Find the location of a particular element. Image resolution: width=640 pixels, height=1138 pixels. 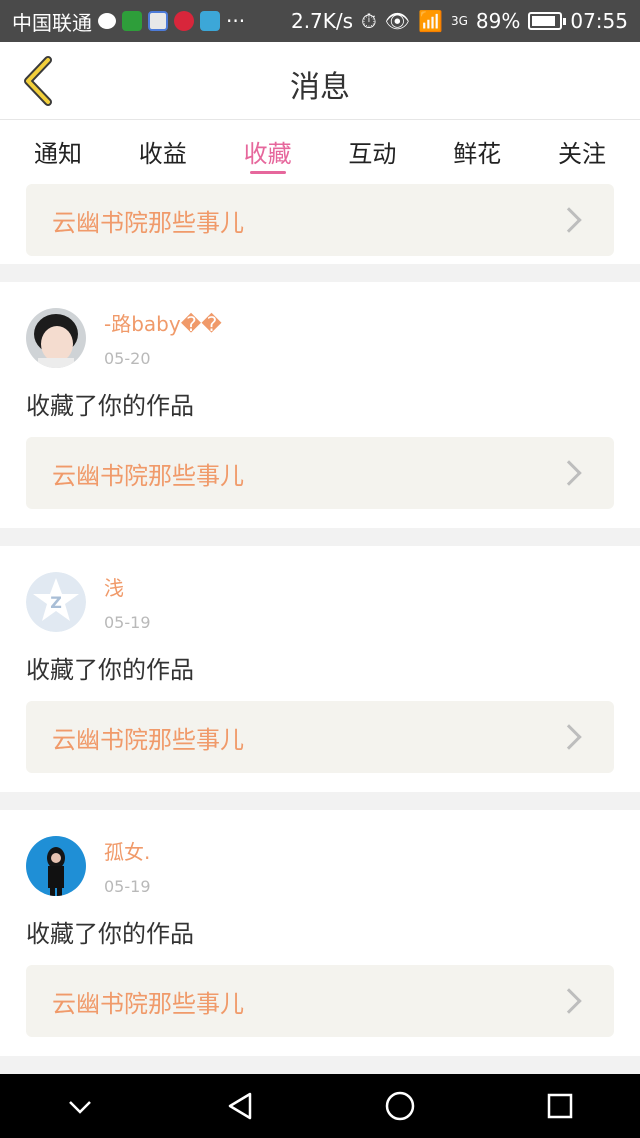

home-circle-icon is located at coordinates (400, 1106).